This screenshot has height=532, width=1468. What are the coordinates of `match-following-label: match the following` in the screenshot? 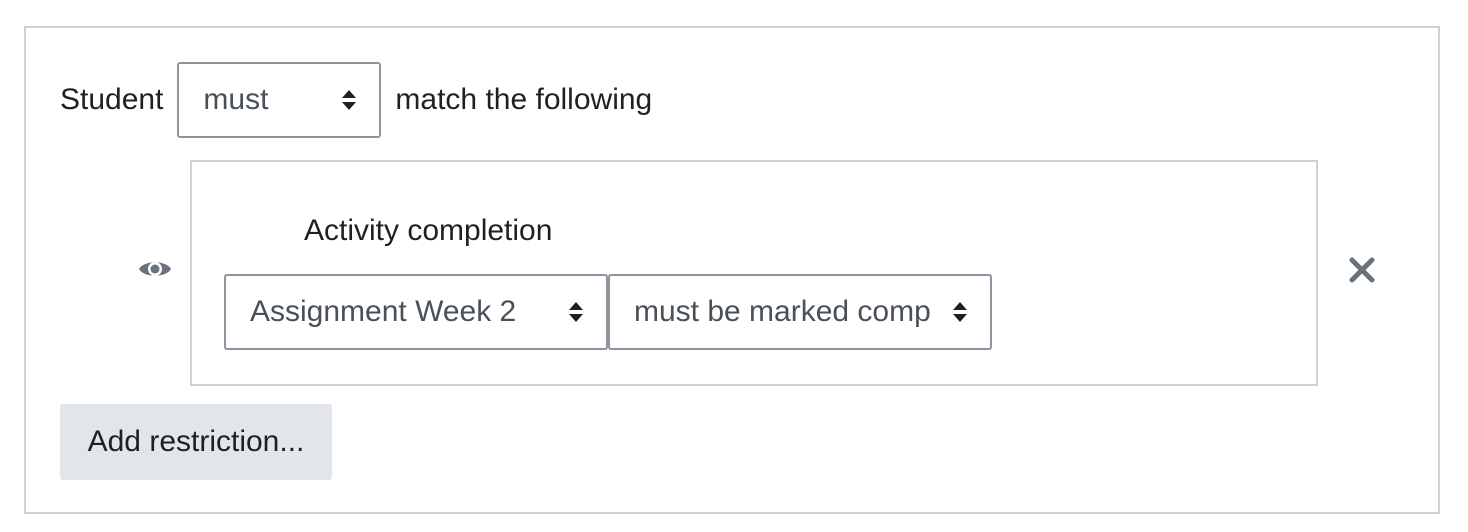 It's located at (524, 99).